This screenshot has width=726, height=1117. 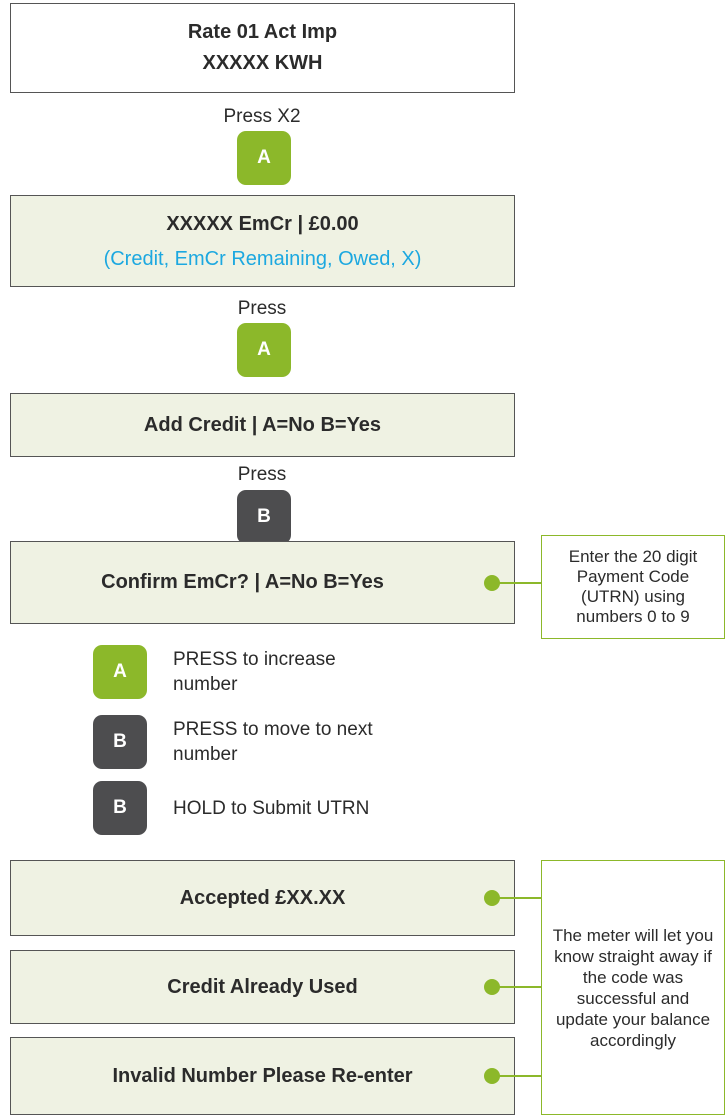 I want to click on result-accepted-box: Accepted £XX.XX, so click(x=262, y=898).